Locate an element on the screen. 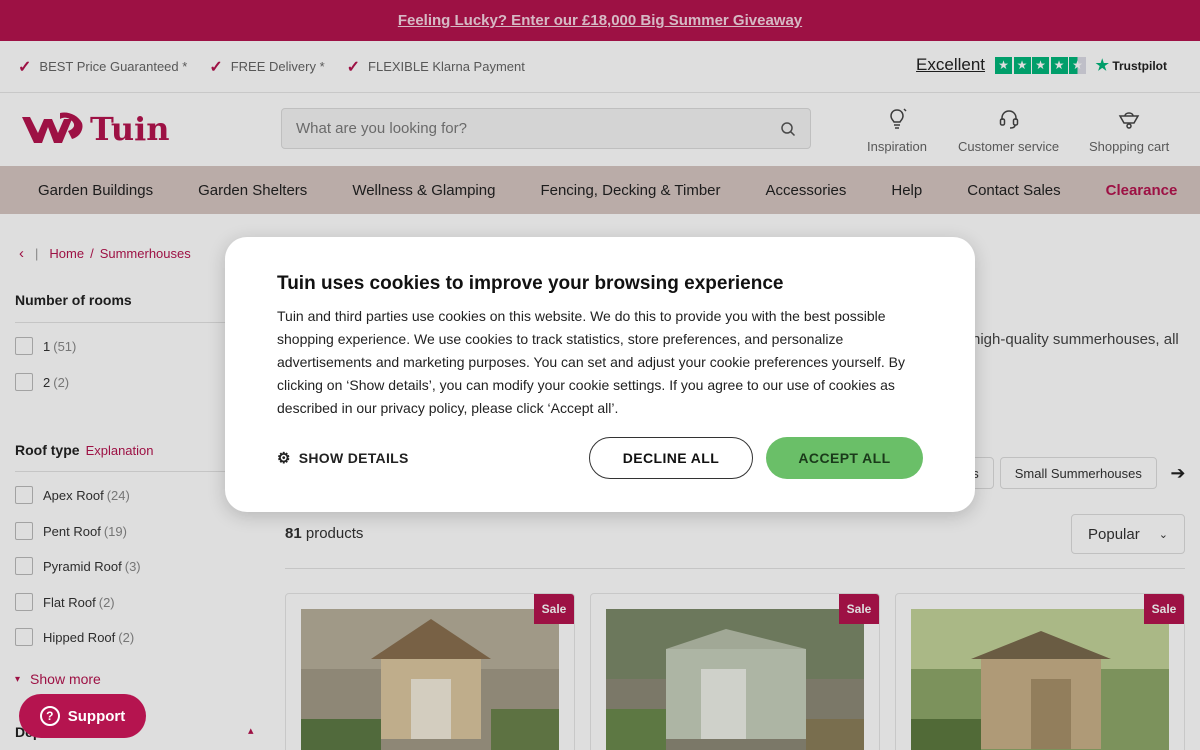  show-details-button: ⚙ SHOW DETAILS is located at coordinates (343, 458).